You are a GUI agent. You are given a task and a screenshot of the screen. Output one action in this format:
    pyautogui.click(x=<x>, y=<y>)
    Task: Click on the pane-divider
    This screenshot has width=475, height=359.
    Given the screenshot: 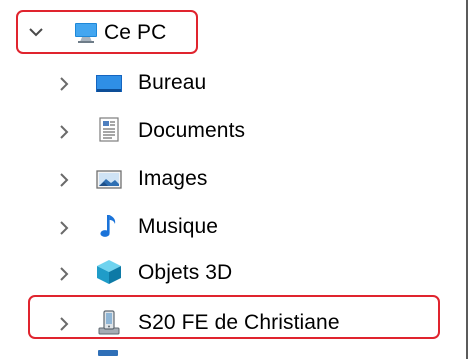 What is the action you would take?
    pyautogui.click(x=467, y=179)
    